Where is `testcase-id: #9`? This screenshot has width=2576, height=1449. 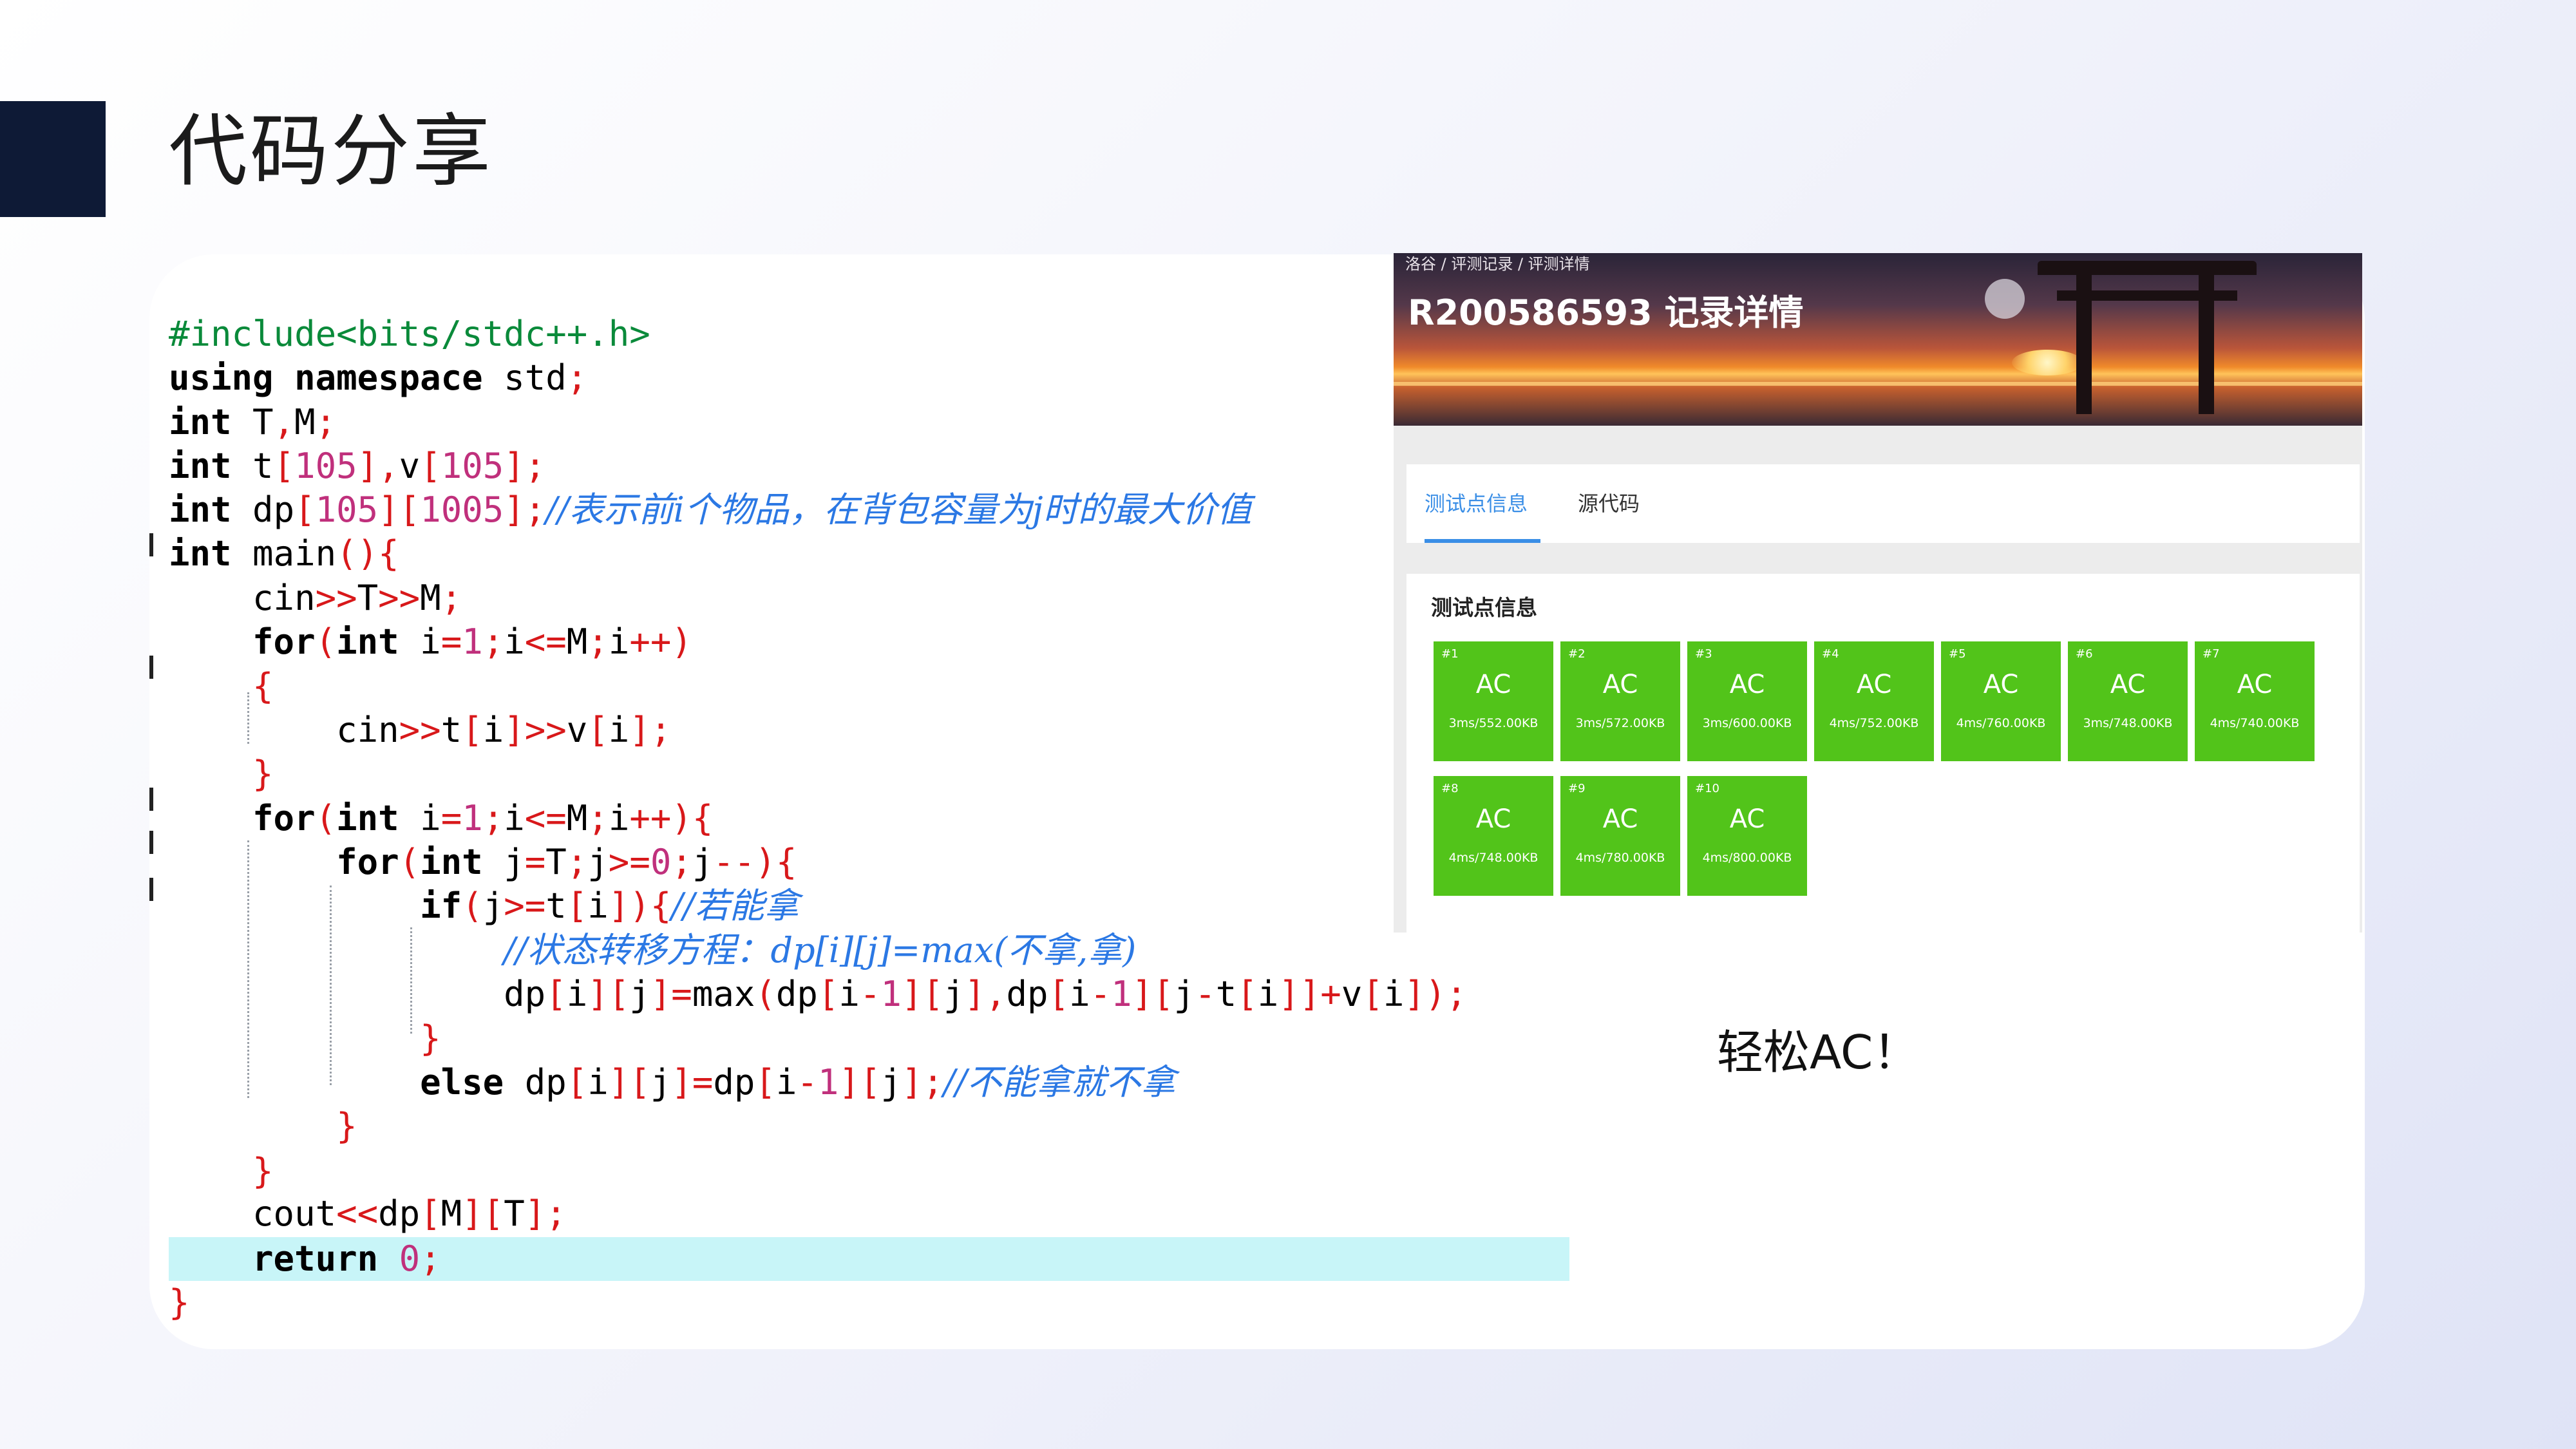 testcase-id: #9 is located at coordinates (1577, 788).